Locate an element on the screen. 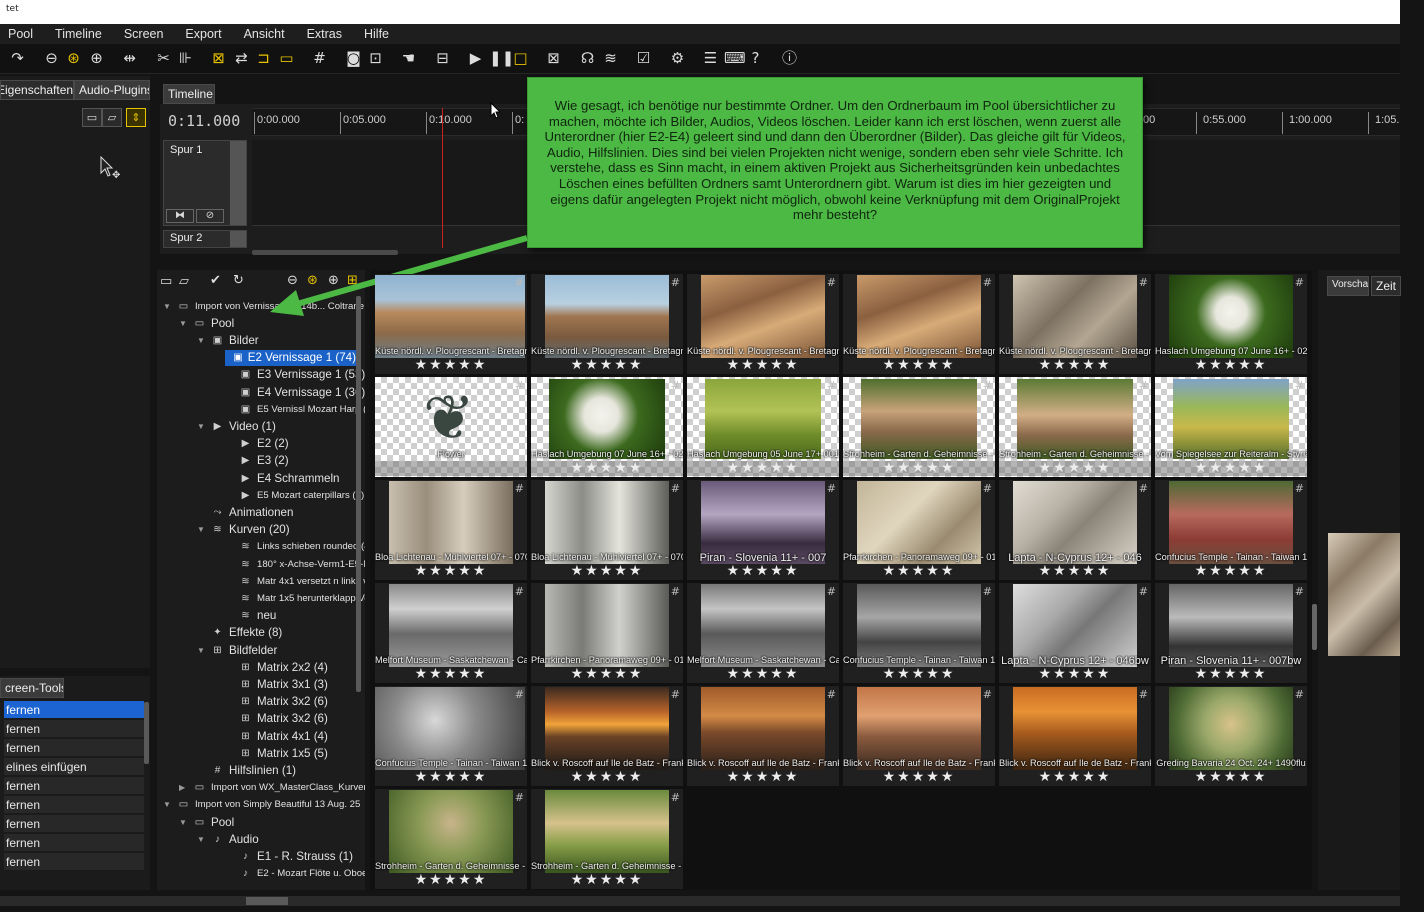 Image resolution: width=1424 pixels, height=912 pixels. tree-node: ▼ ▭ Import von Simply Beautiful 13 Aug. 25 is located at coordinates (261, 805).